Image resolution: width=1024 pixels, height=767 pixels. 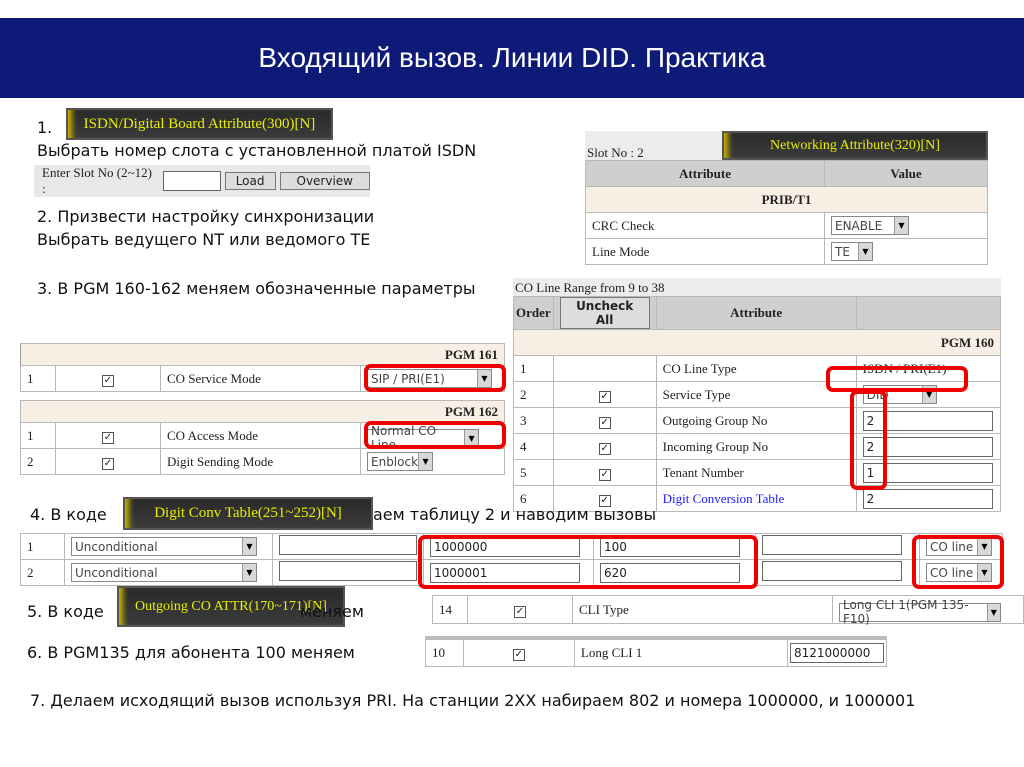 What do you see at coordinates (870, 225) in the screenshot?
I see `crc-check-select: ENABLE ▼` at bounding box center [870, 225].